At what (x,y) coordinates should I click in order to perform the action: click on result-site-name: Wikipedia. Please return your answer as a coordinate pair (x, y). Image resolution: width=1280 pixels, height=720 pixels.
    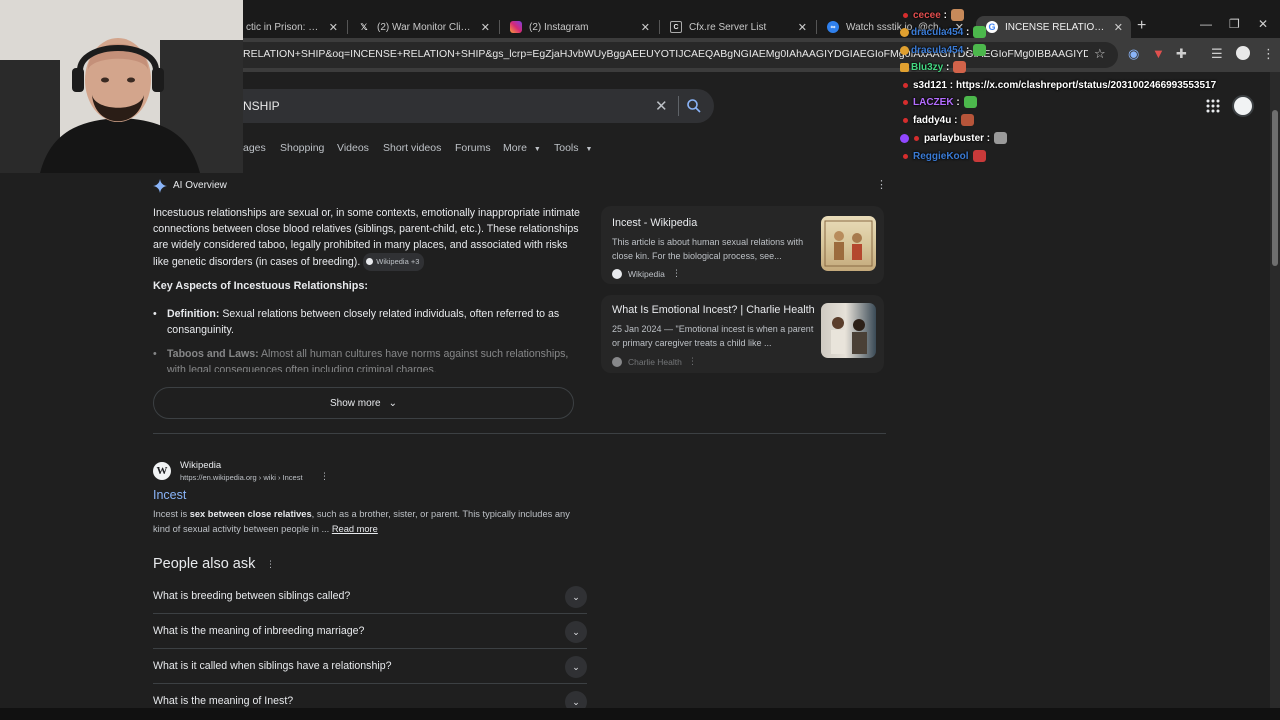
    Looking at the image, I should click on (200, 465).